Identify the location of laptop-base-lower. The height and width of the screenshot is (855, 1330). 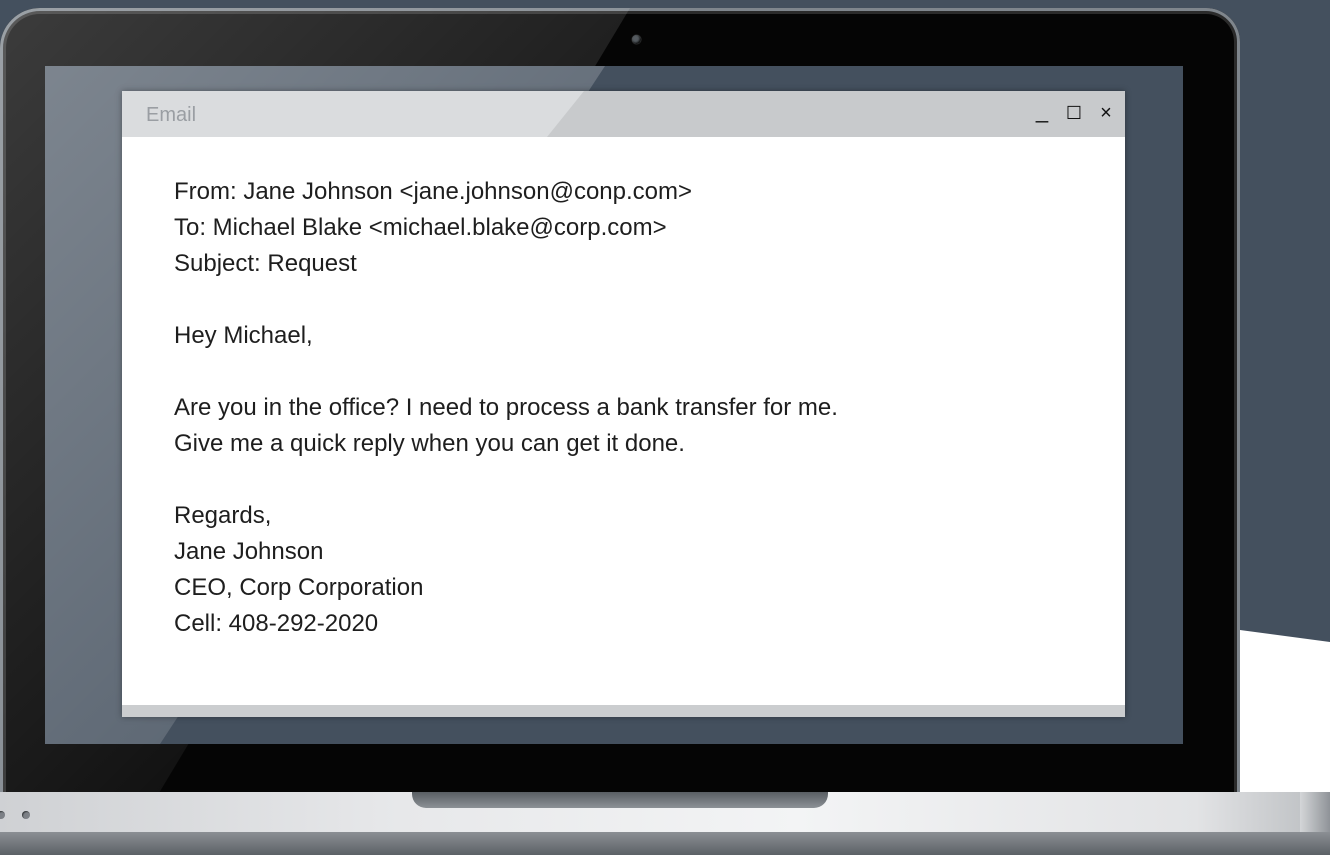
(665, 843).